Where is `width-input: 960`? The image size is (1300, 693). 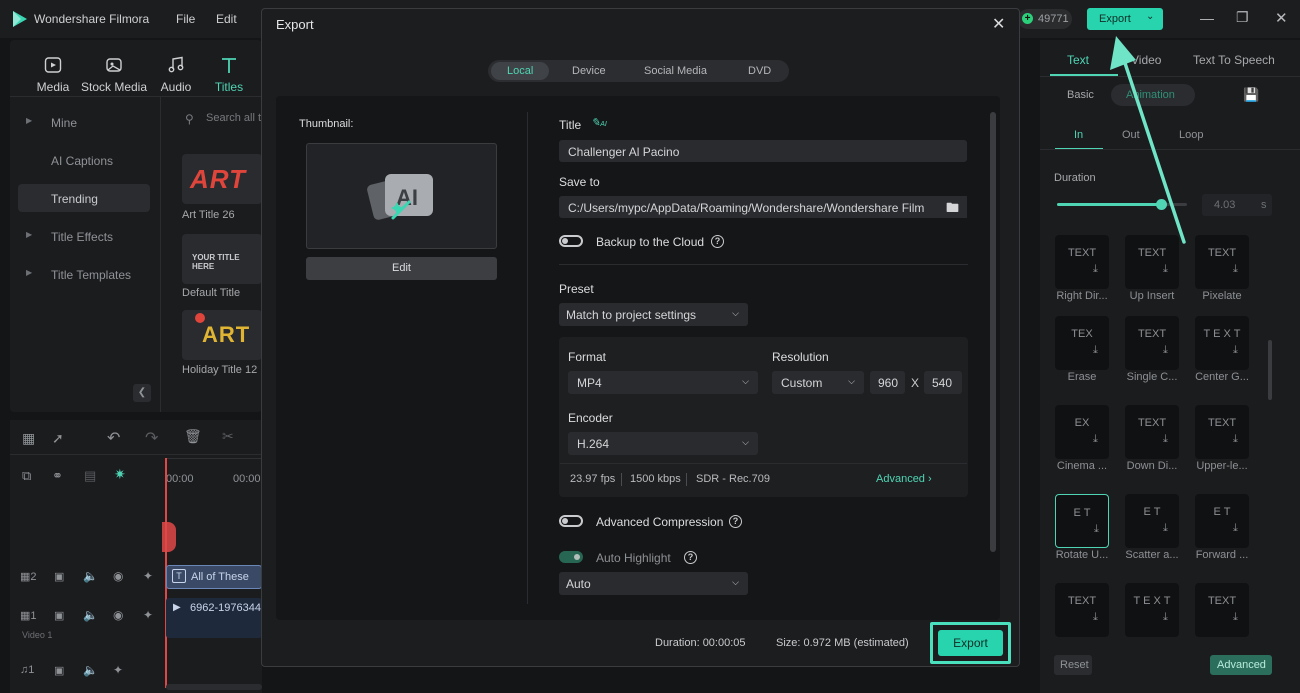
width-input: 960 is located at coordinates (887, 382).